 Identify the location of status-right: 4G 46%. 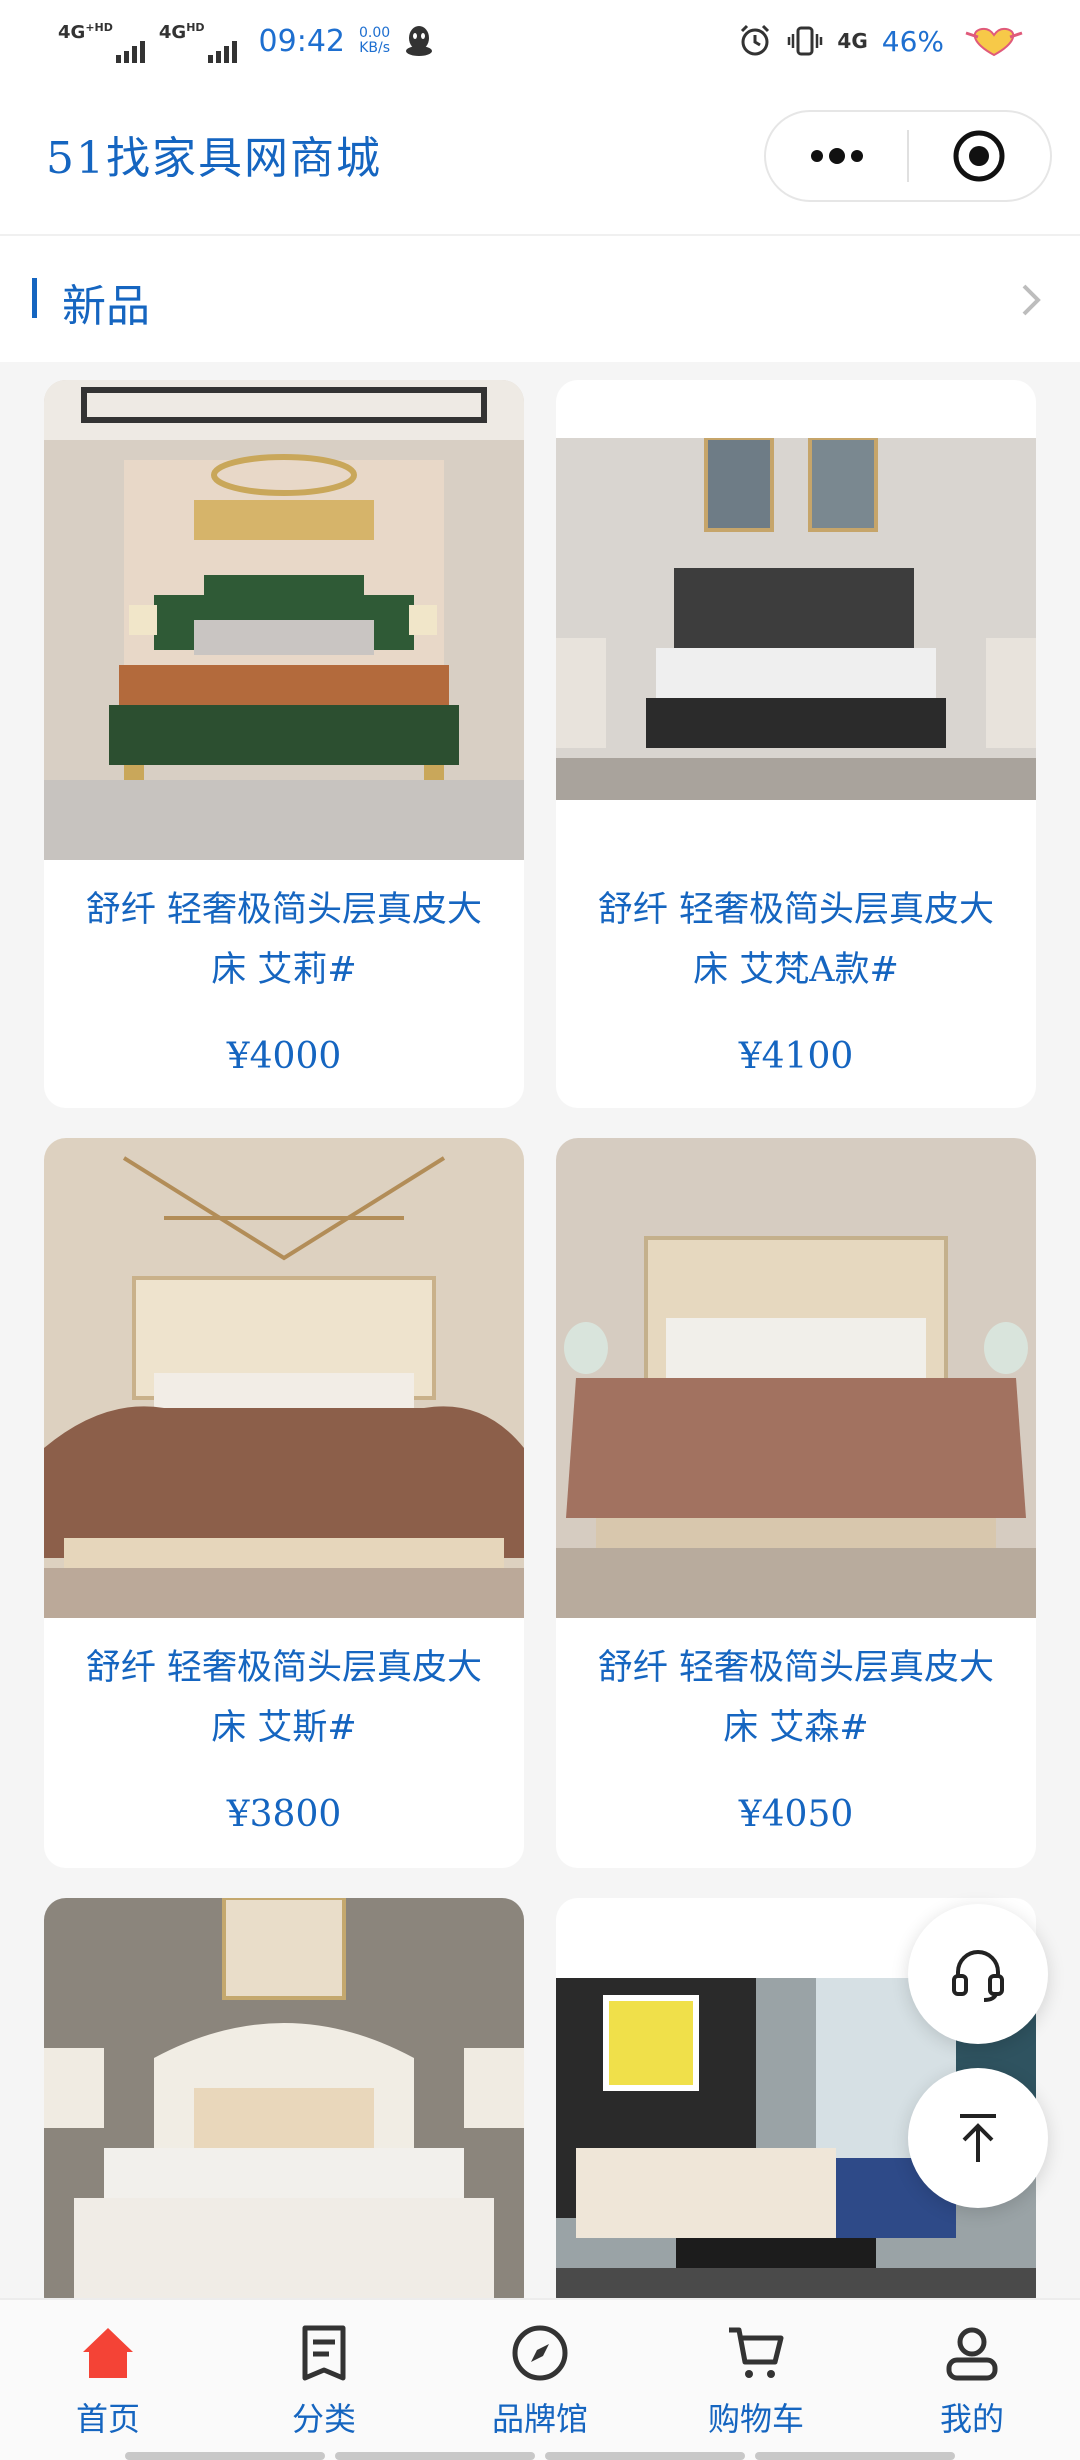
(883, 41).